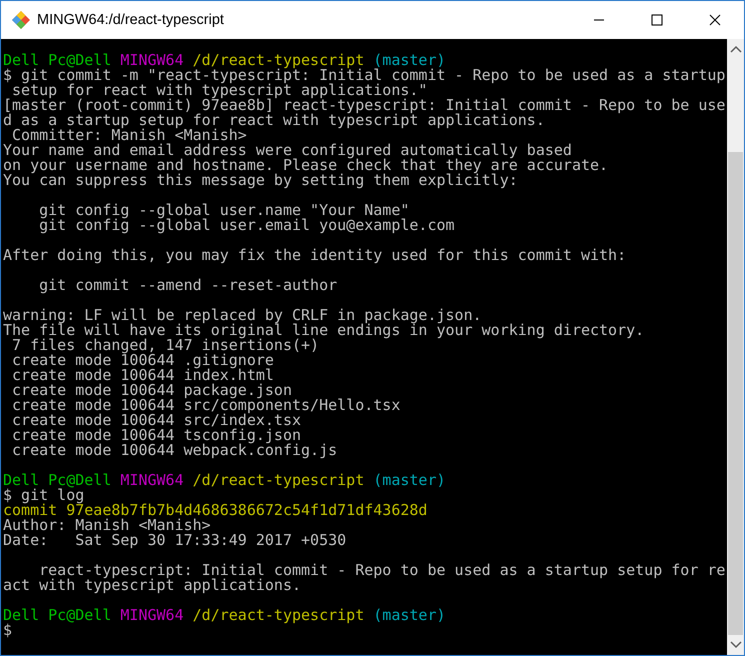 The image size is (745, 656). Describe the element at coordinates (21, 20) in the screenshot. I see `diamond-icon` at that location.